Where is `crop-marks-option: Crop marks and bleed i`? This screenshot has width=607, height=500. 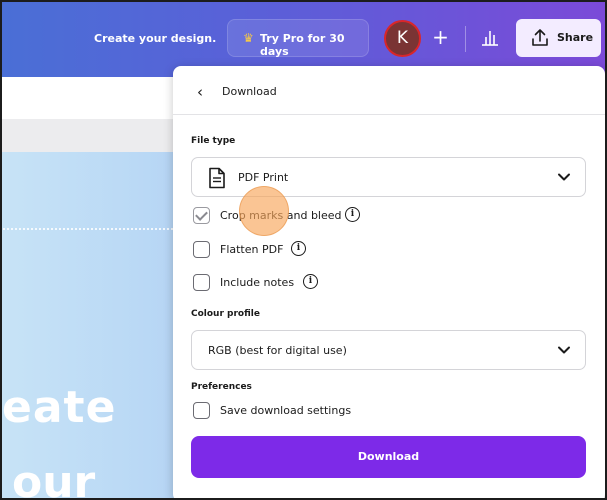 crop-marks-option: Crop marks and bleed i is located at coordinates (293, 216).